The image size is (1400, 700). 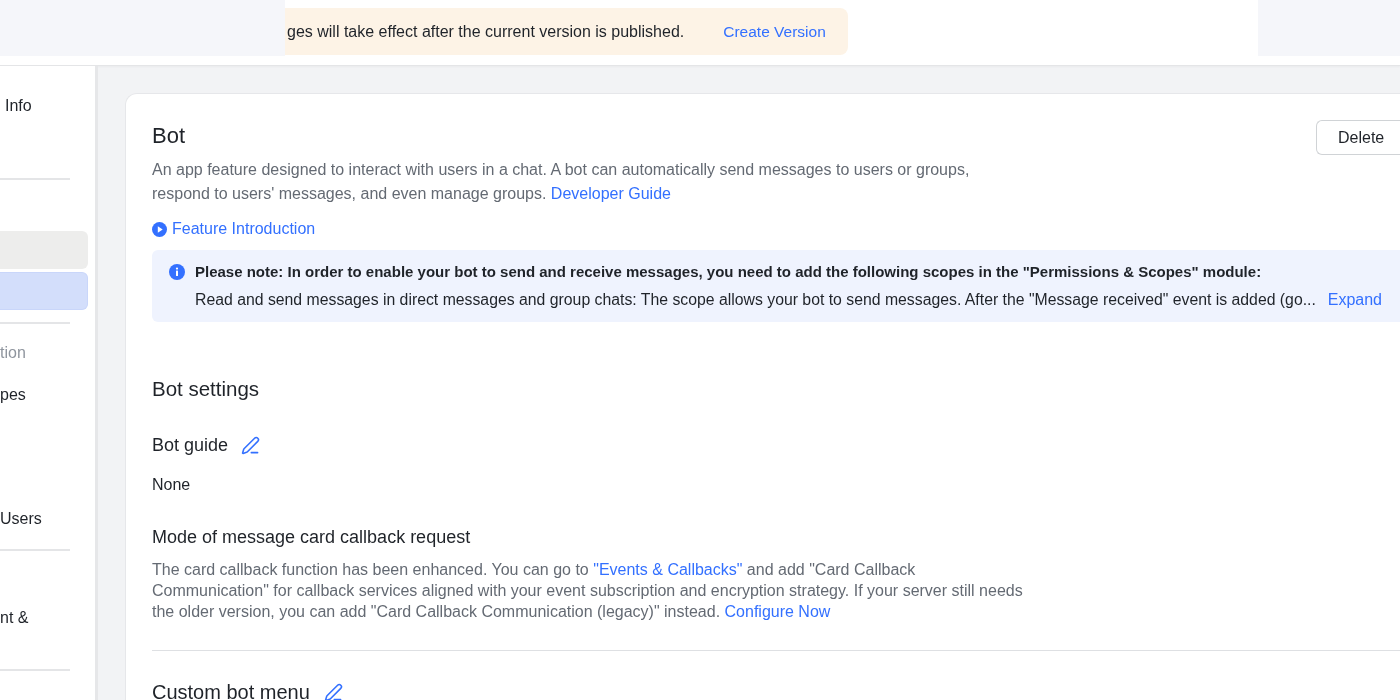 I want to click on field-value: None, so click(x=171, y=485).